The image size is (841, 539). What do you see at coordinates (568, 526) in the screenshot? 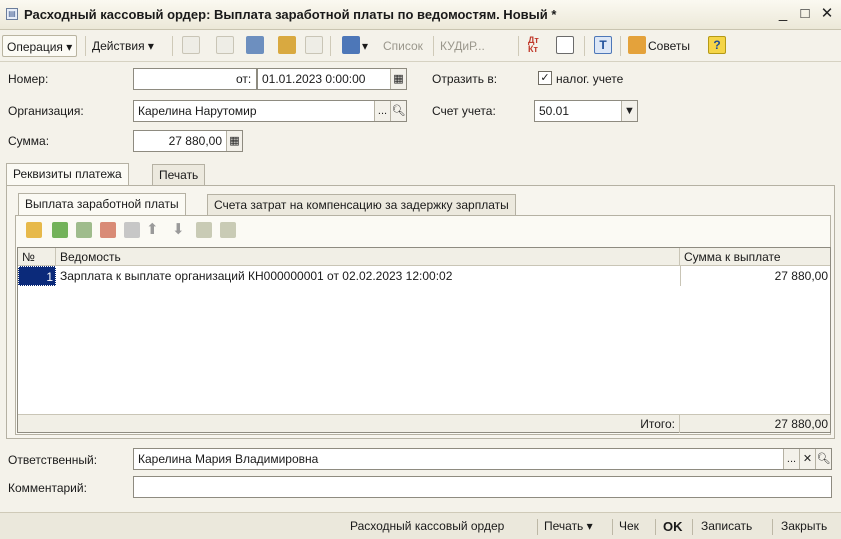
I see `print-menu-button: Печать ▾` at bounding box center [568, 526].